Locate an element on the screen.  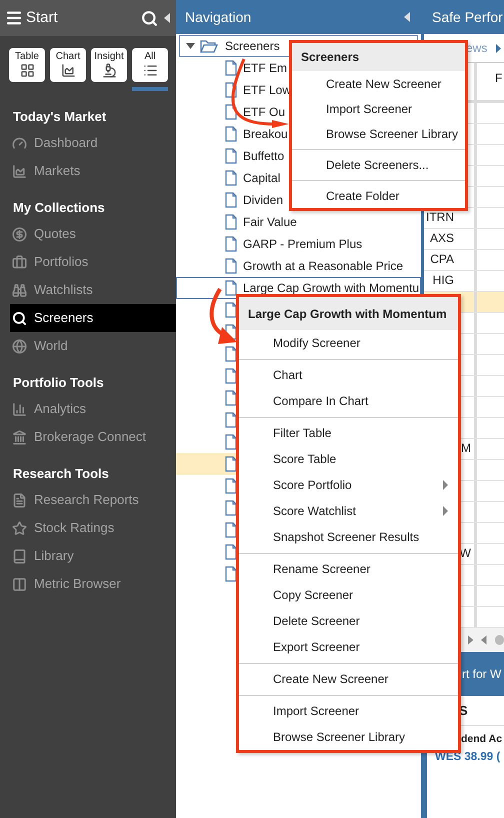
section-heading: Research Tools is located at coordinates (61, 474).